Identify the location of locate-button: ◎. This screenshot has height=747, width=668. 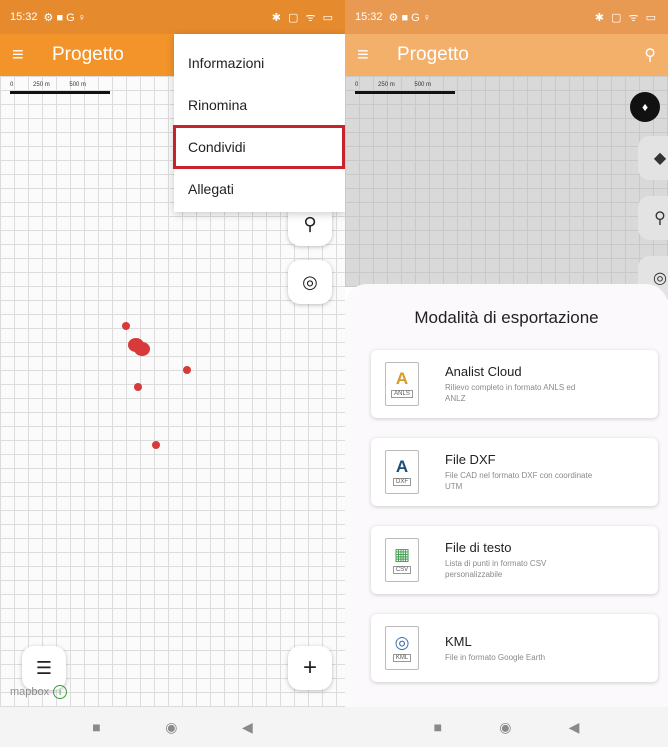
(310, 282).